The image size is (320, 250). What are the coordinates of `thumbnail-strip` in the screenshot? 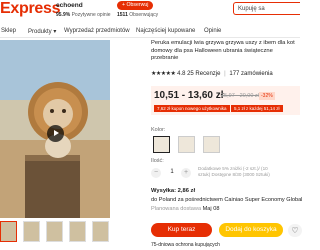 It's located at (56, 232).